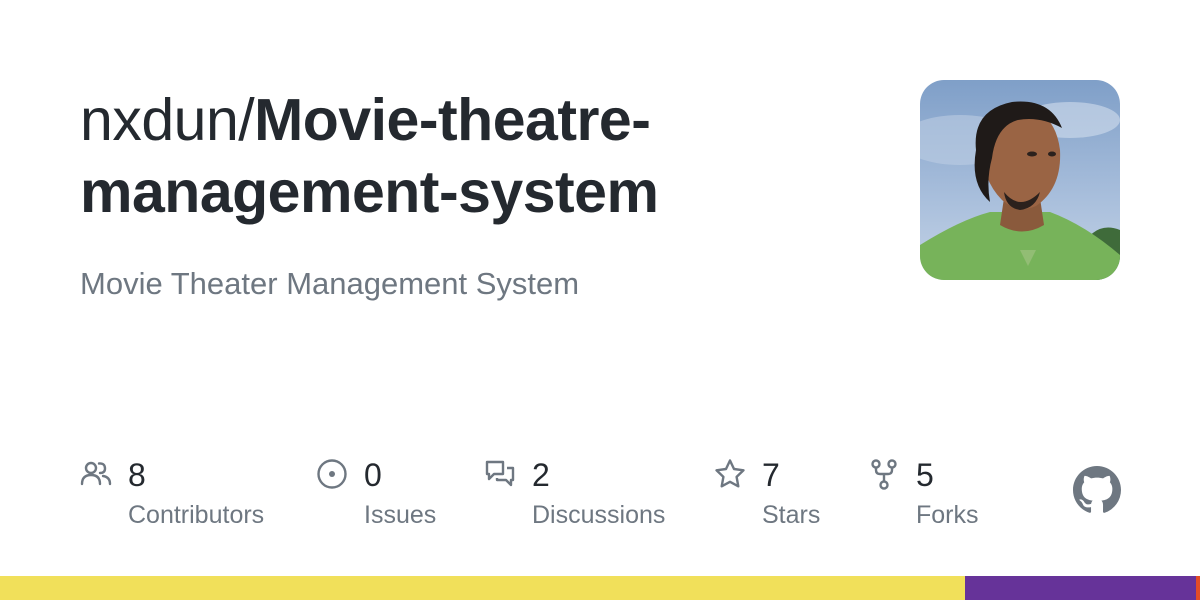  What do you see at coordinates (96, 473) in the screenshot?
I see `contributors-icon` at bounding box center [96, 473].